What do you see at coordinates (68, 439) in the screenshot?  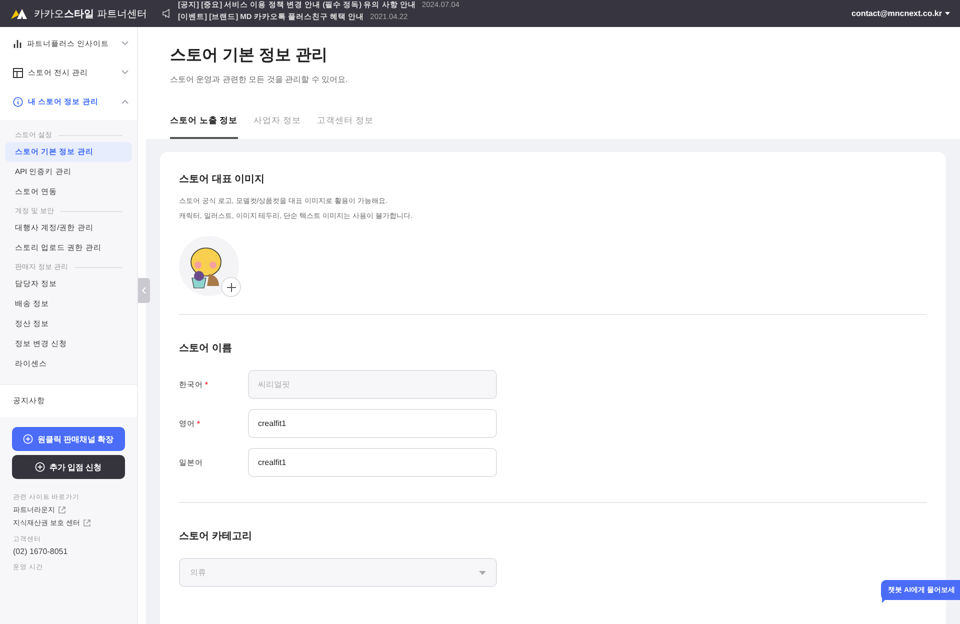 I see `expand-channel-button: 원클릭 판매채널 확장` at bounding box center [68, 439].